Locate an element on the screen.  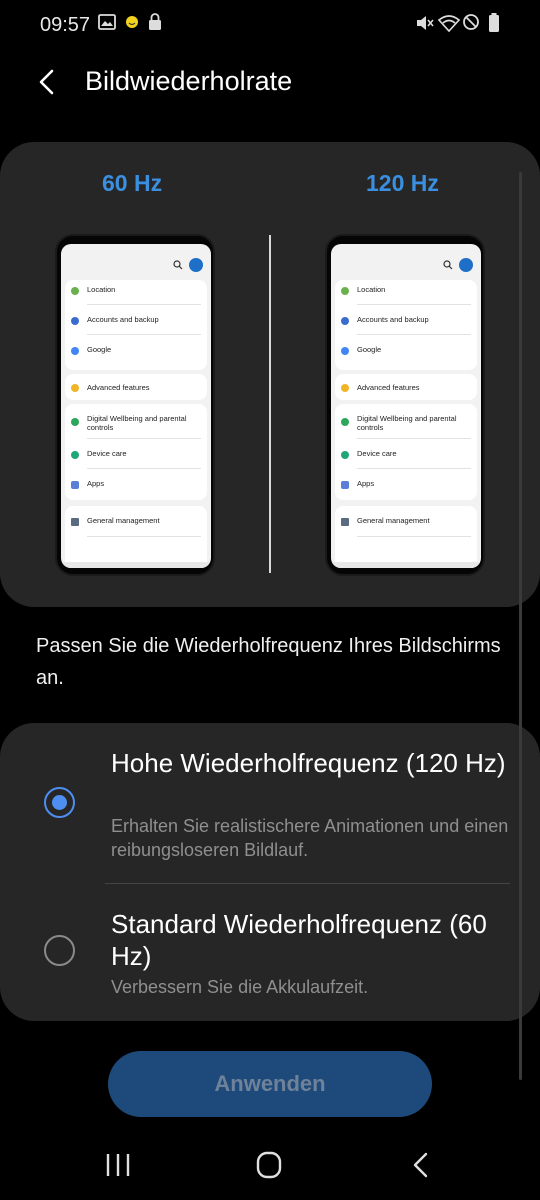
lock-icon is located at coordinates (155, 21).